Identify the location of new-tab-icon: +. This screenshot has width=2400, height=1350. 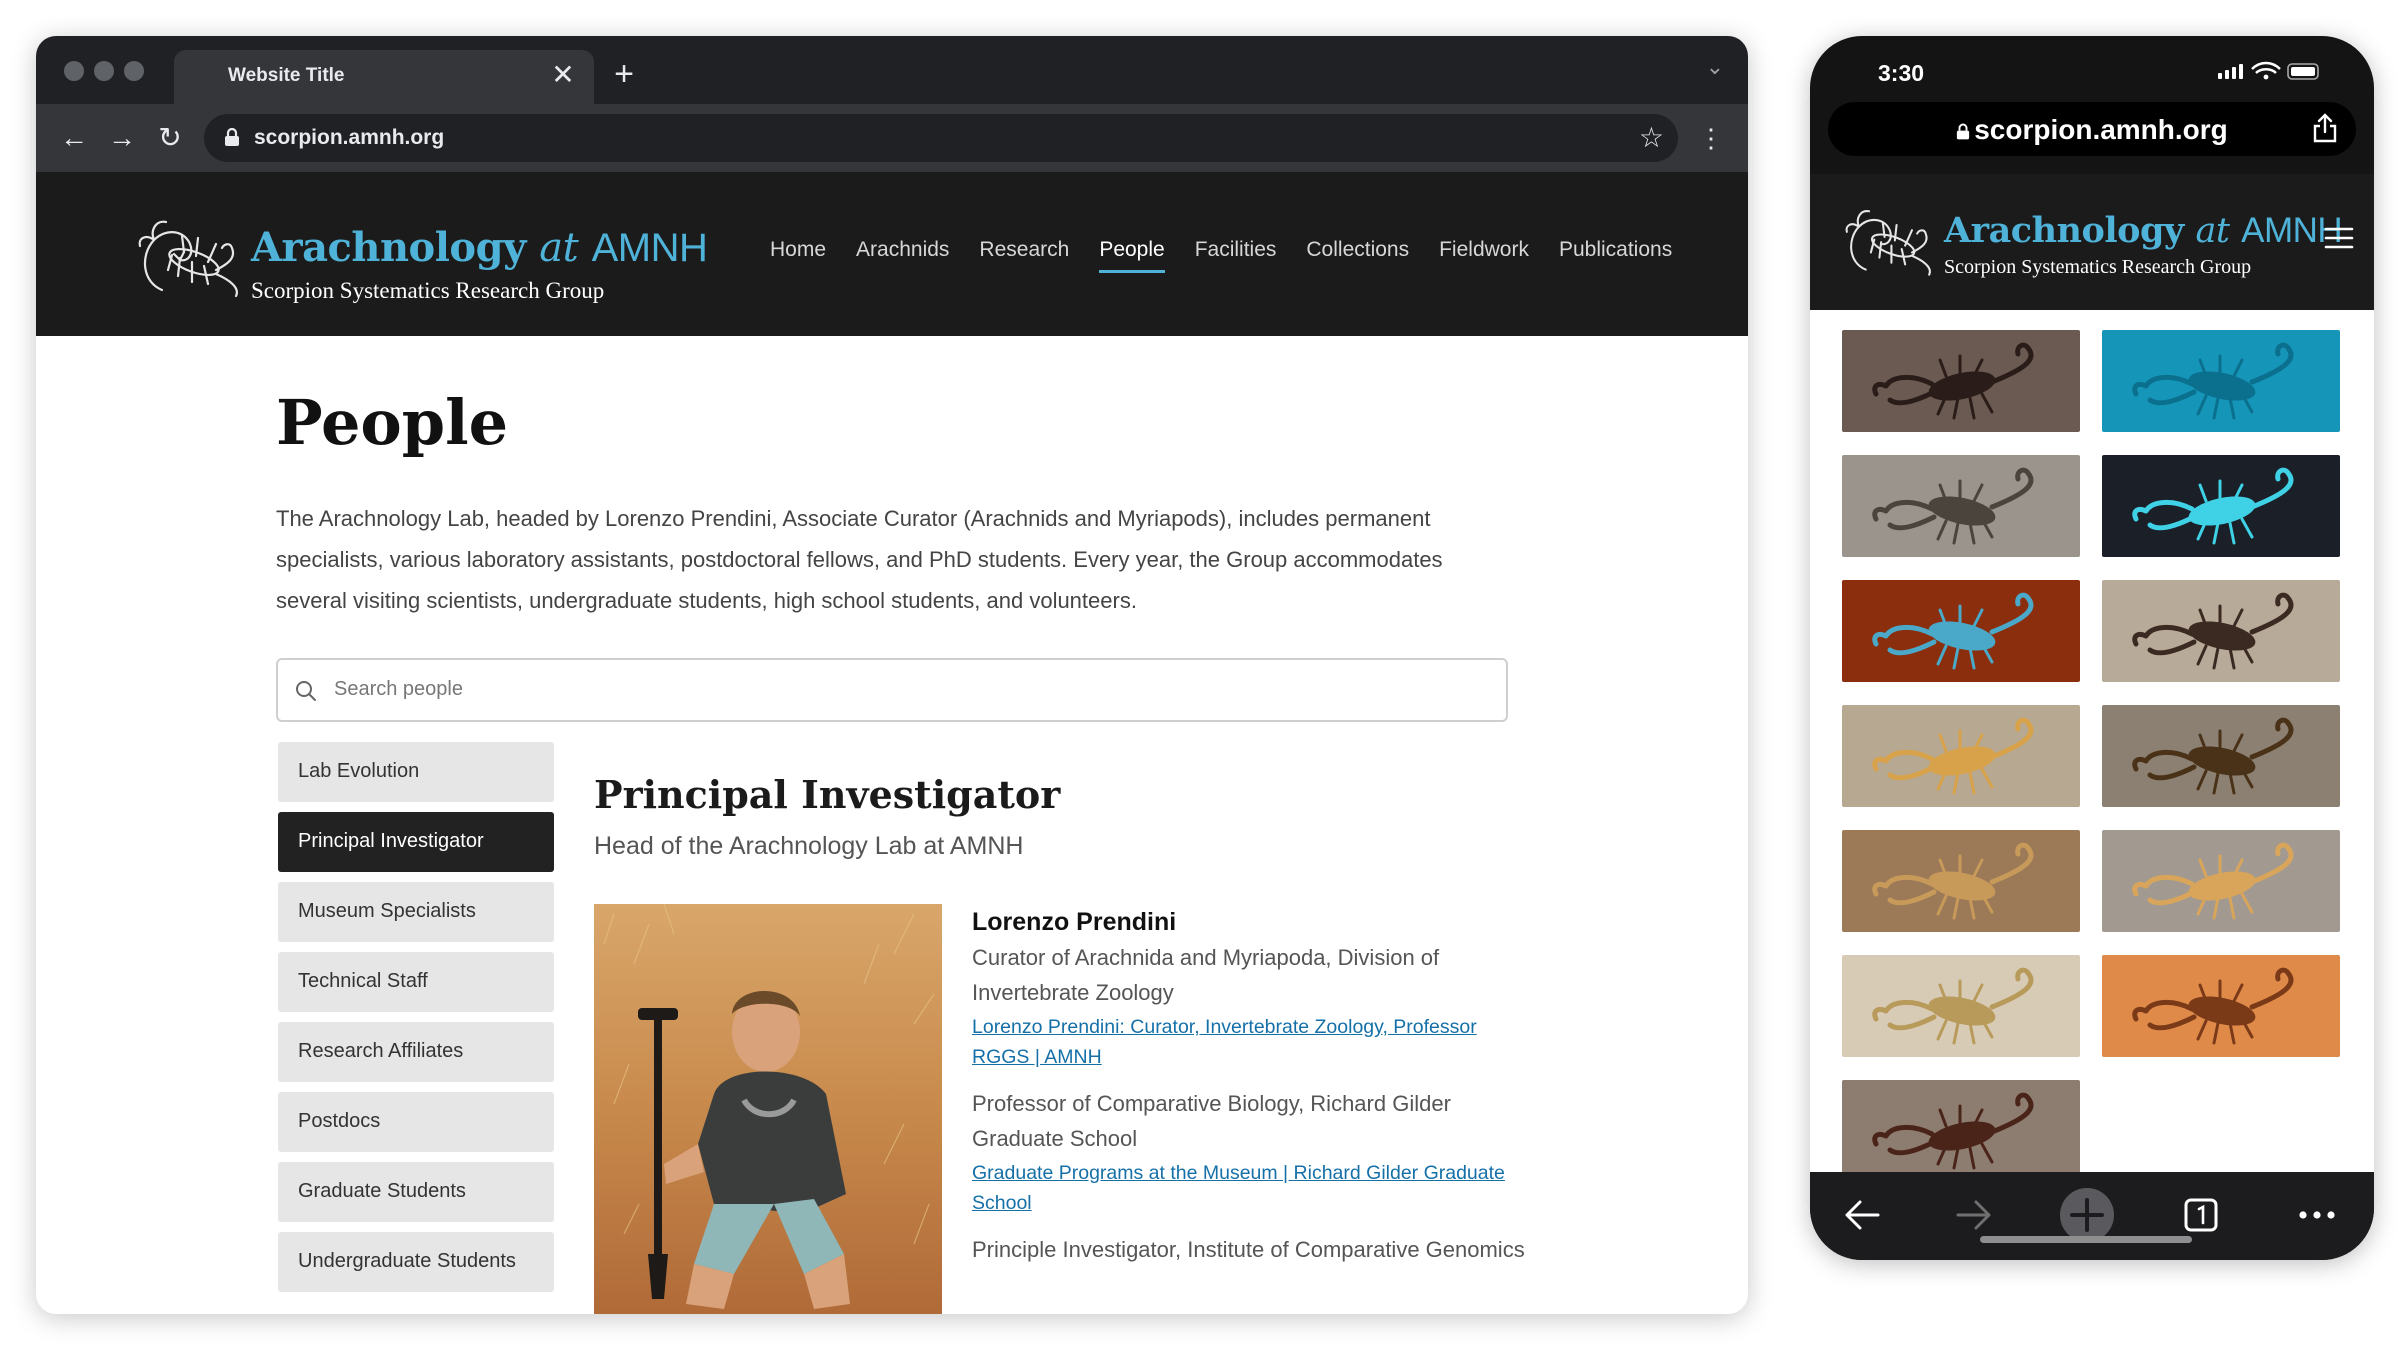
(624, 74).